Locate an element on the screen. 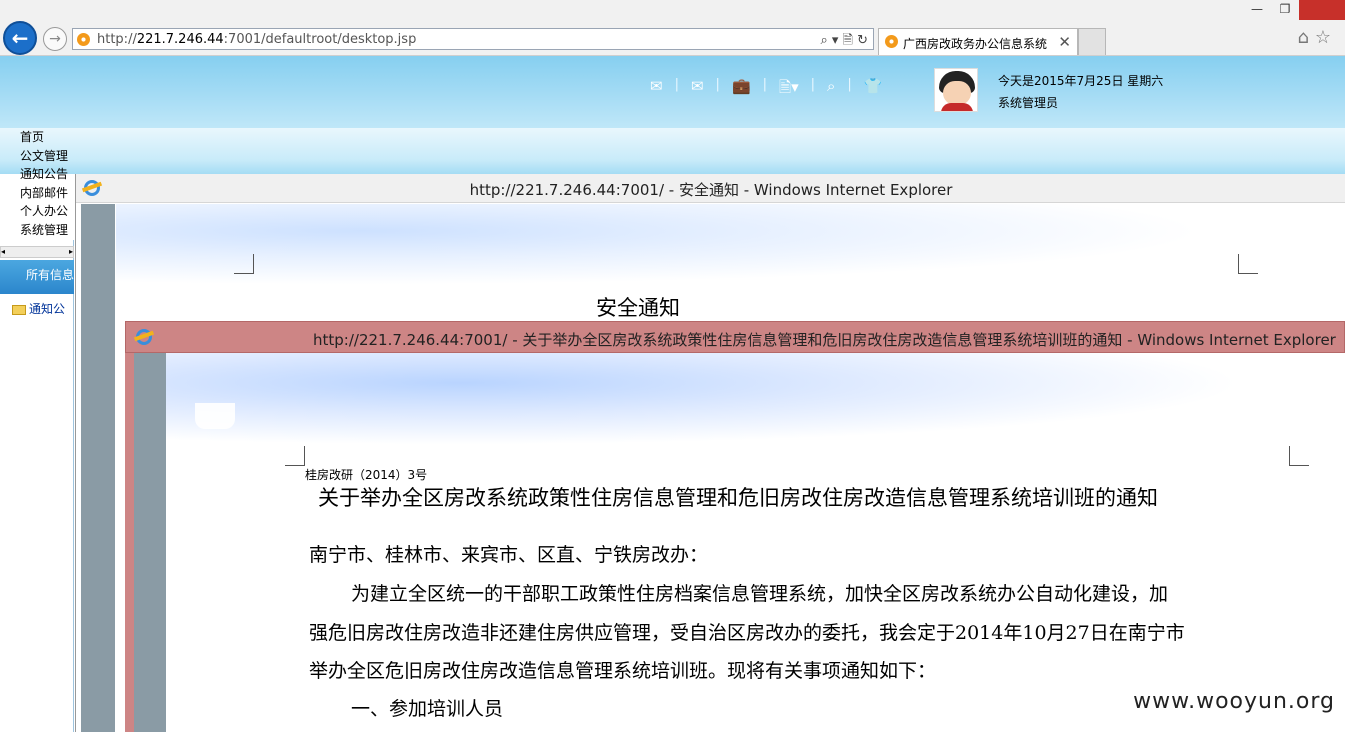  minimize-button: — is located at coordinates (1257, 10).